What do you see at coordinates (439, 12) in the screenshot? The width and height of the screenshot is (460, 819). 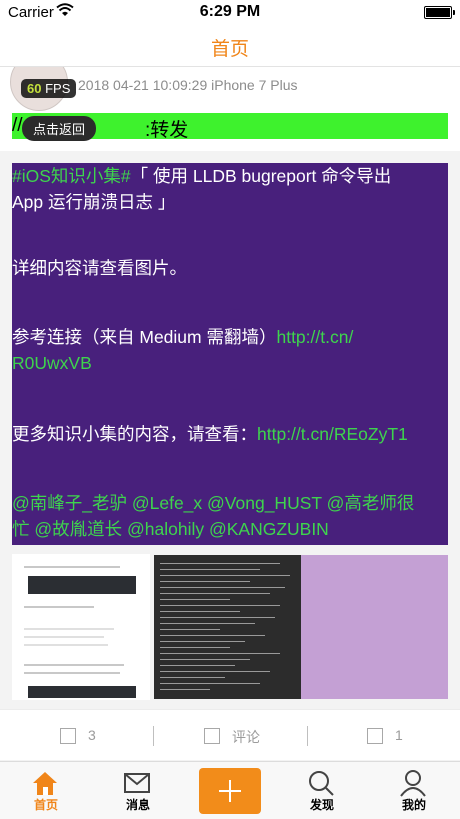 I see `battery-icon` at bounding box center [439, 12].